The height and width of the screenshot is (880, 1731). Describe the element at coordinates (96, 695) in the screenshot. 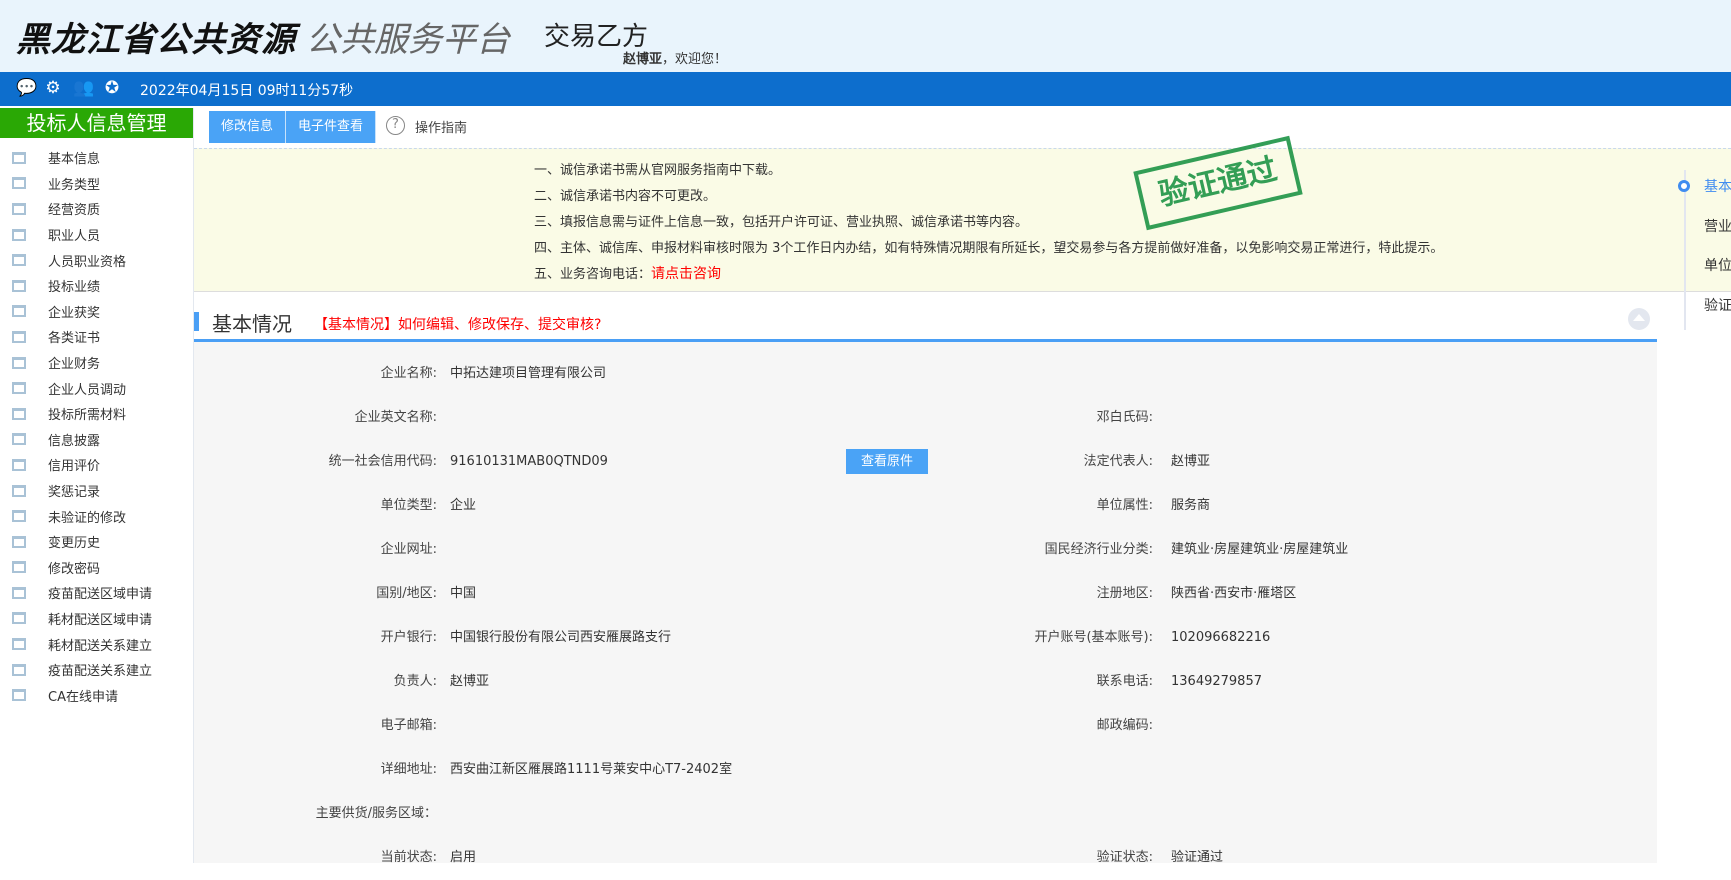

I see `sidebar-item: CA在线申请` at that location.